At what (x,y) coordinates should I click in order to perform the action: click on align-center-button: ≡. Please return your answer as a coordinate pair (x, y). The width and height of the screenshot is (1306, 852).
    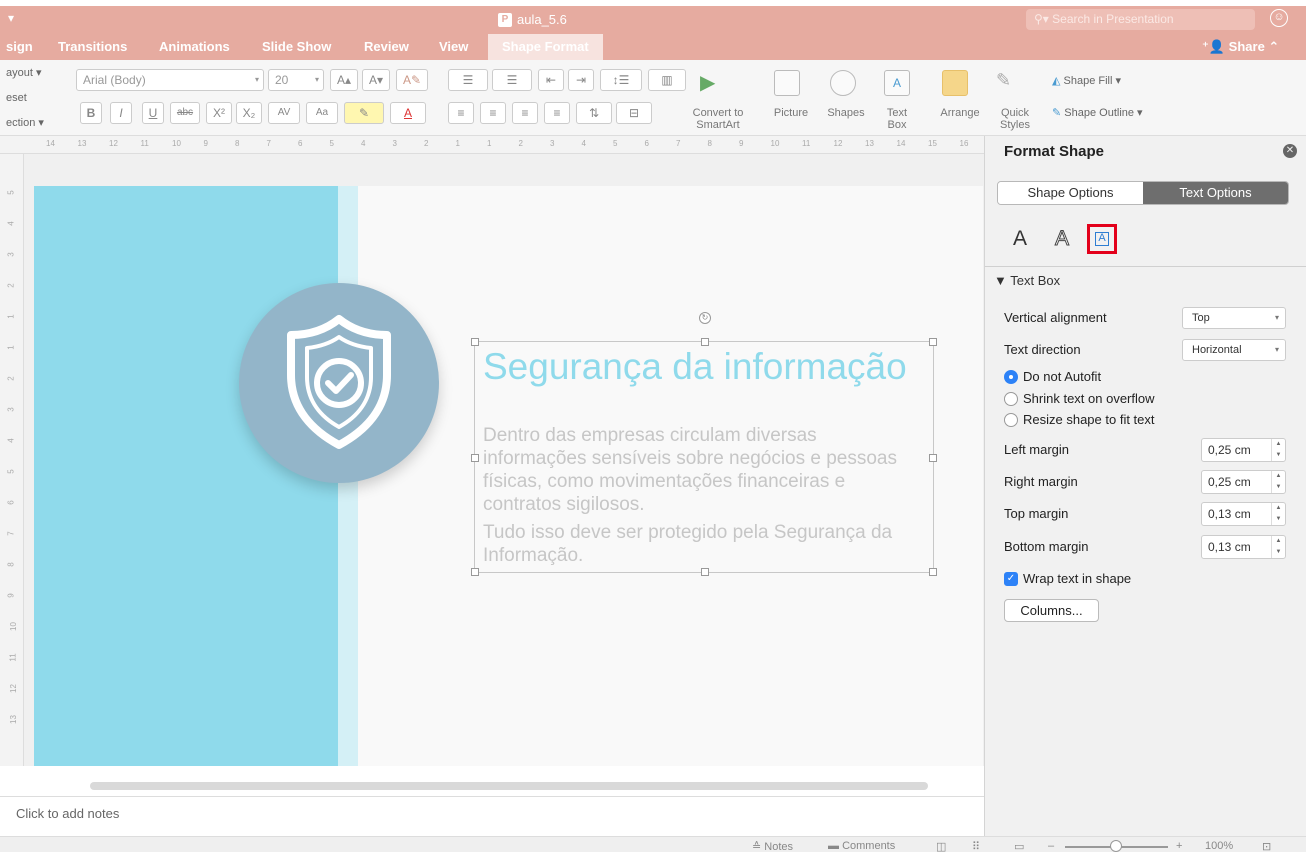
    Looking at the image, I should click on (493, 113).